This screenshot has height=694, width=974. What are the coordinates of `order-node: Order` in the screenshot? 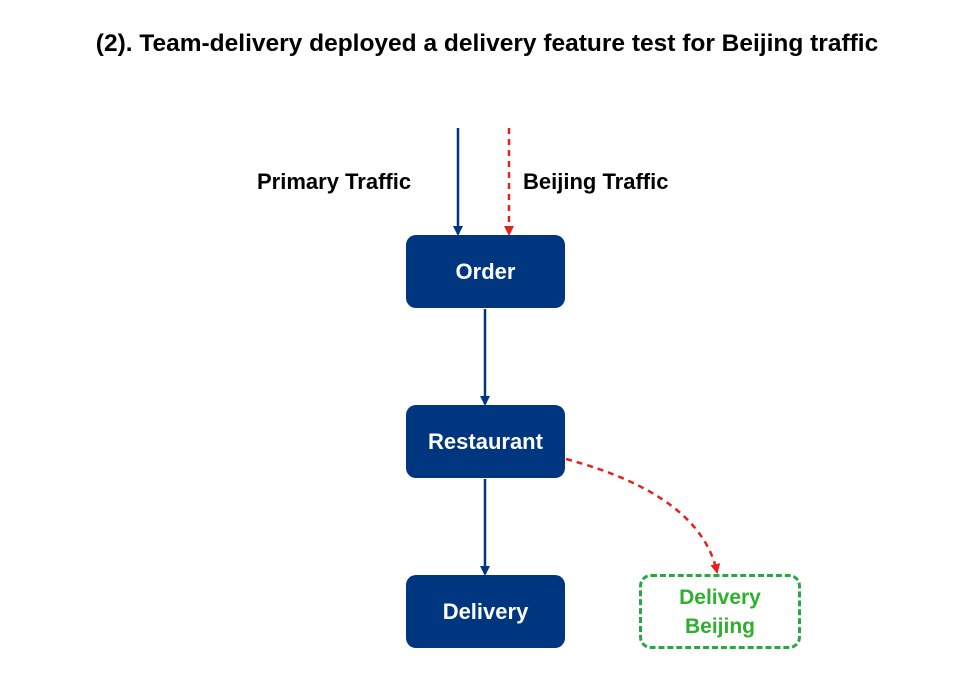 It's located at (485, 271).